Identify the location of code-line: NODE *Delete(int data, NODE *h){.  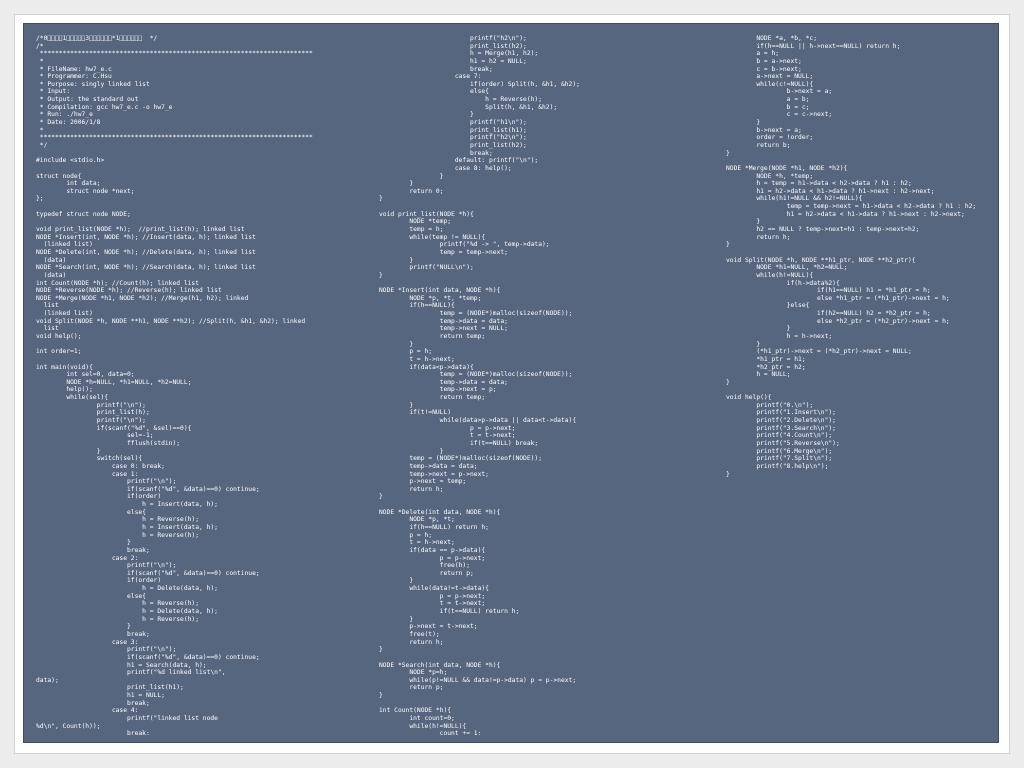
(440, 512).